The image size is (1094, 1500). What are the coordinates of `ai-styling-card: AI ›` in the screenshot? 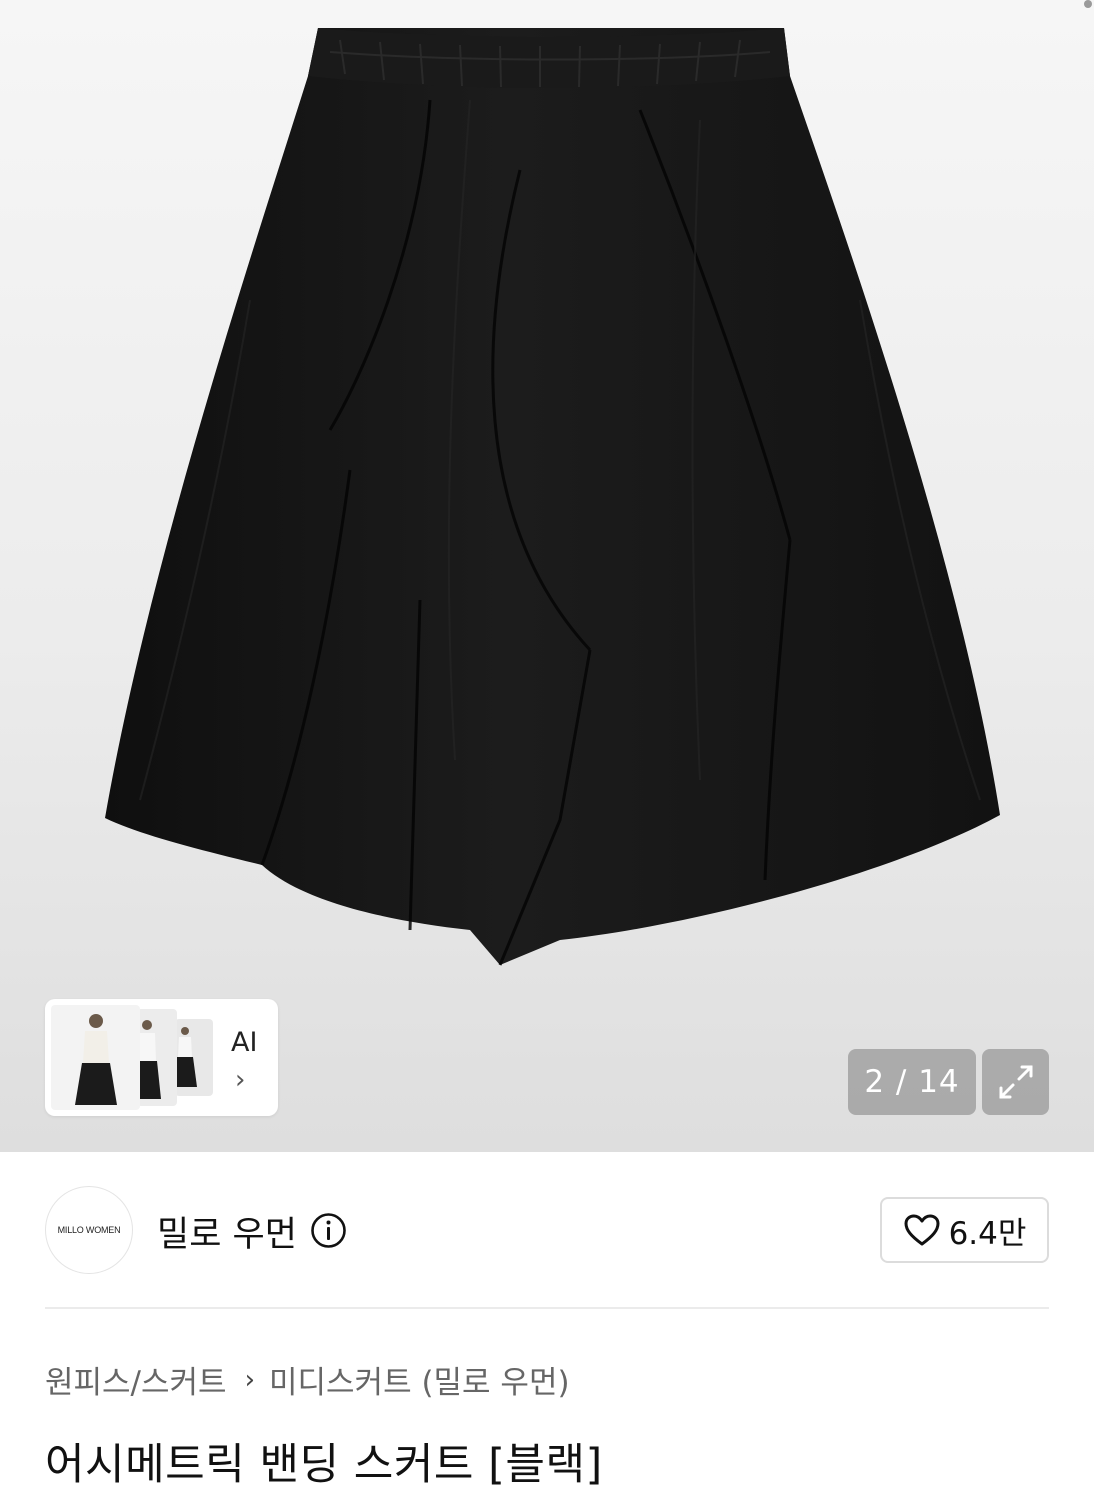 It's located at (161, 1057).